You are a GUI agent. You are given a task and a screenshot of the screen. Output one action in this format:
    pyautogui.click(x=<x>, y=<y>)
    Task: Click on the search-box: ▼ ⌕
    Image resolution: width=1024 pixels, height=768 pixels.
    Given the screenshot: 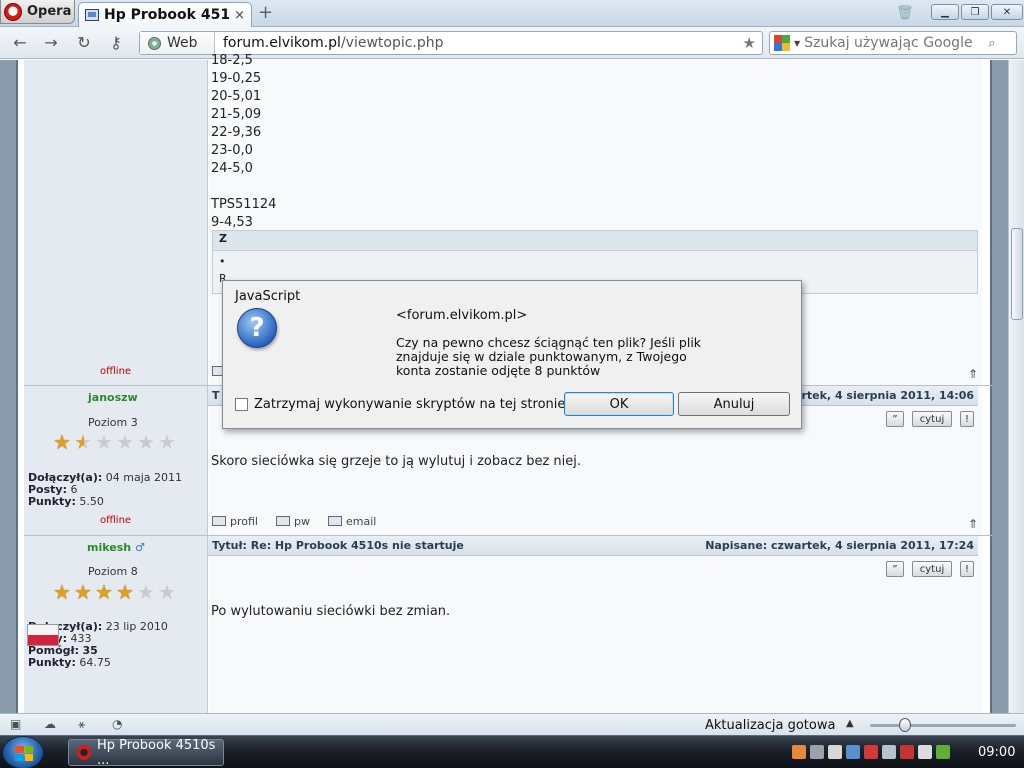 What is the action you would take?
    pyautogui.click(x=893, y=43)
    